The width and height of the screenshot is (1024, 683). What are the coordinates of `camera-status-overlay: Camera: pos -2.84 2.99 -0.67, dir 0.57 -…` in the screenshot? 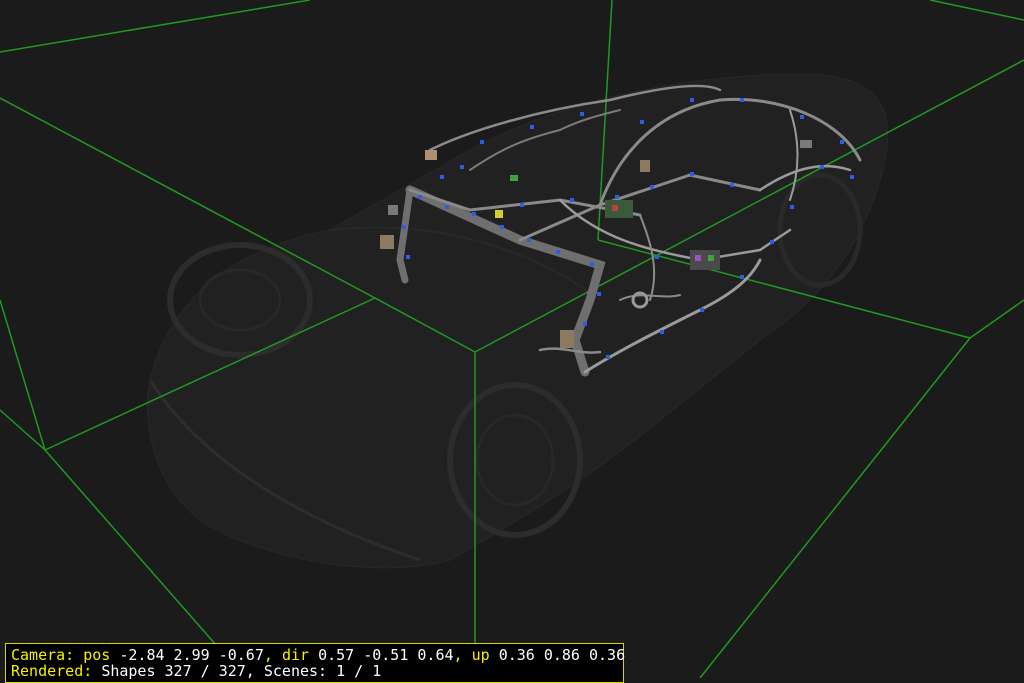 It's located at (314, 663).